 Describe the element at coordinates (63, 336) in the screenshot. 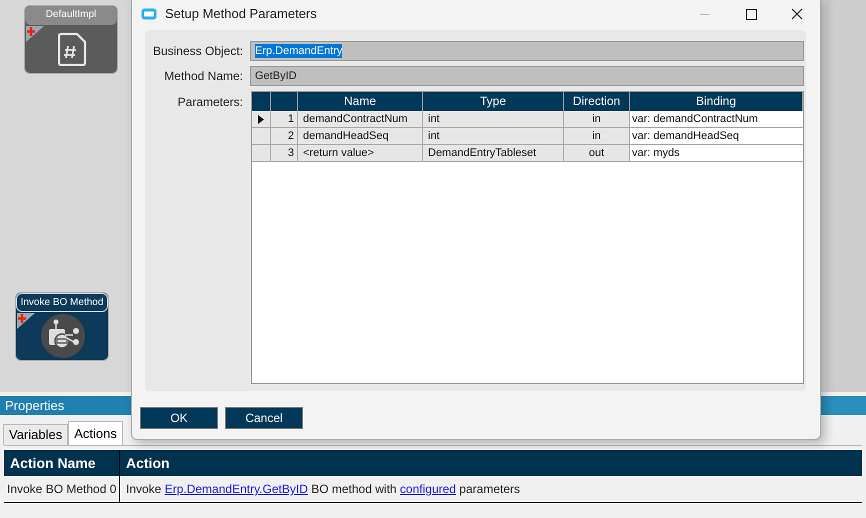

I see `robot-network-icon` at that location.